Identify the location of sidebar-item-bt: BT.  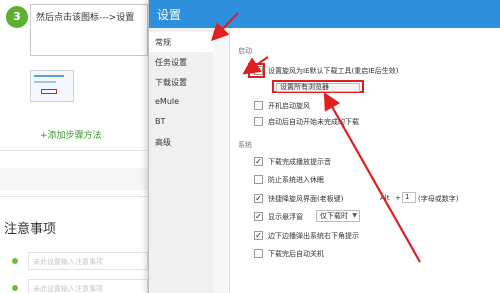
(181, 122).